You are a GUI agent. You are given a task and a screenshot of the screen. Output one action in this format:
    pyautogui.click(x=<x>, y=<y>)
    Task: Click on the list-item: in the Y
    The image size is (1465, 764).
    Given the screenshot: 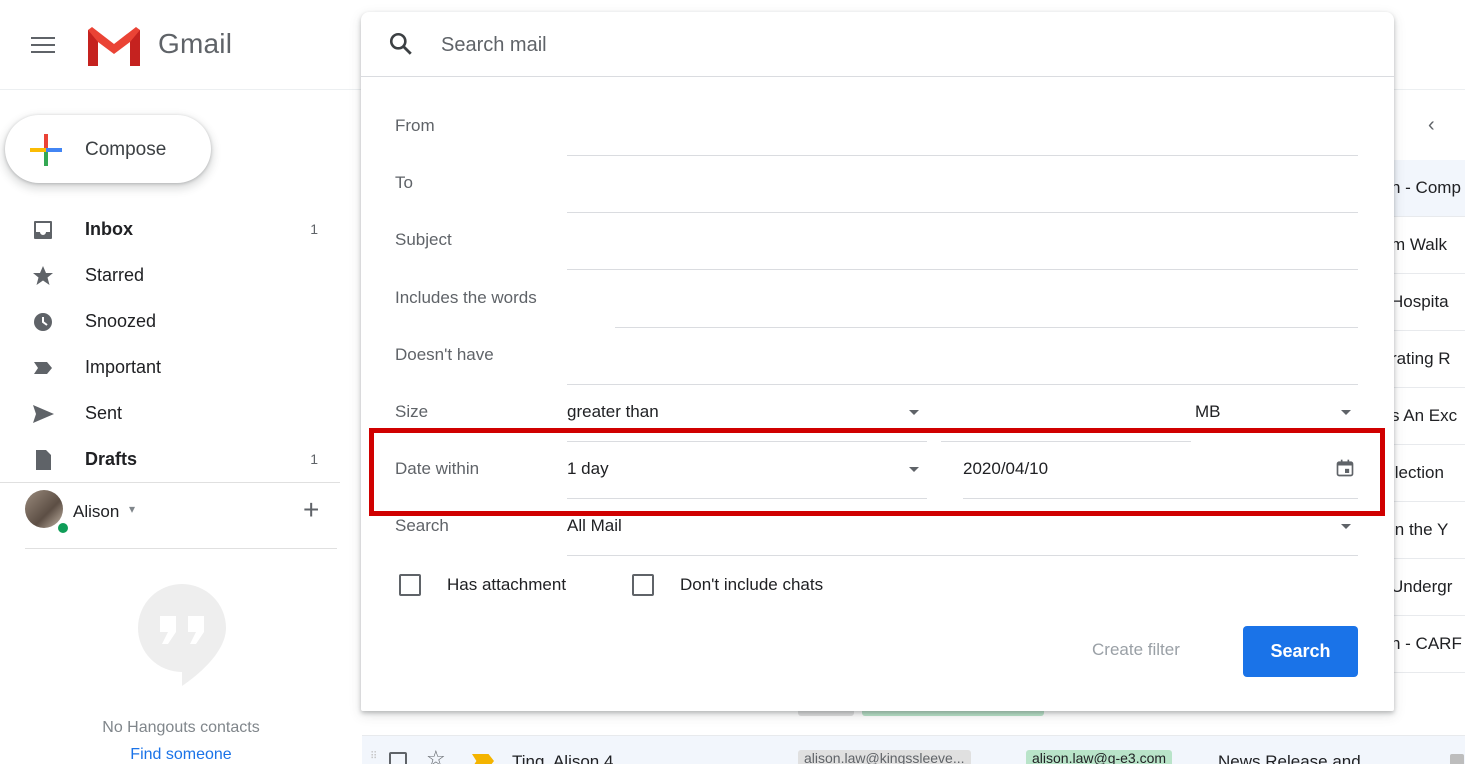 What is the action you would take?
    pyautogui.click(x=1425, y=530)
    